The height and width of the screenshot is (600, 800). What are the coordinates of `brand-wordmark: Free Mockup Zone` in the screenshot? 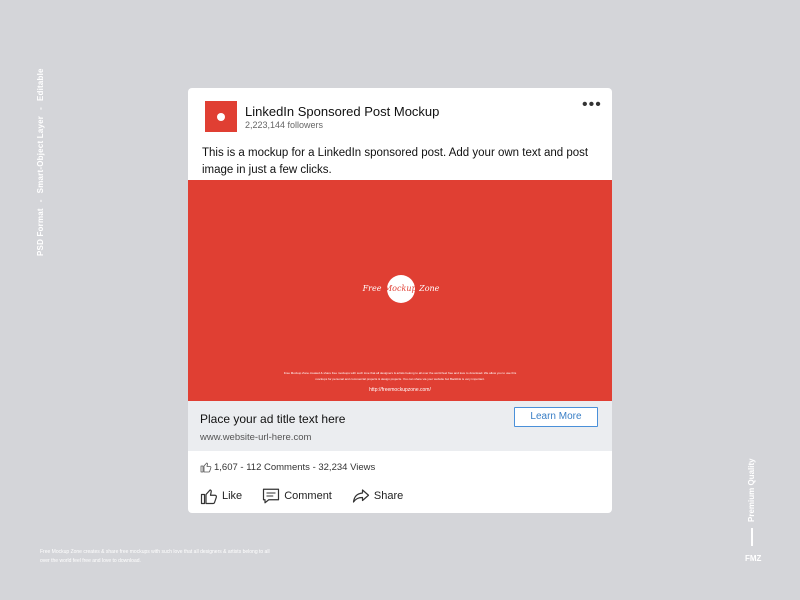 It's located at (401, 288).